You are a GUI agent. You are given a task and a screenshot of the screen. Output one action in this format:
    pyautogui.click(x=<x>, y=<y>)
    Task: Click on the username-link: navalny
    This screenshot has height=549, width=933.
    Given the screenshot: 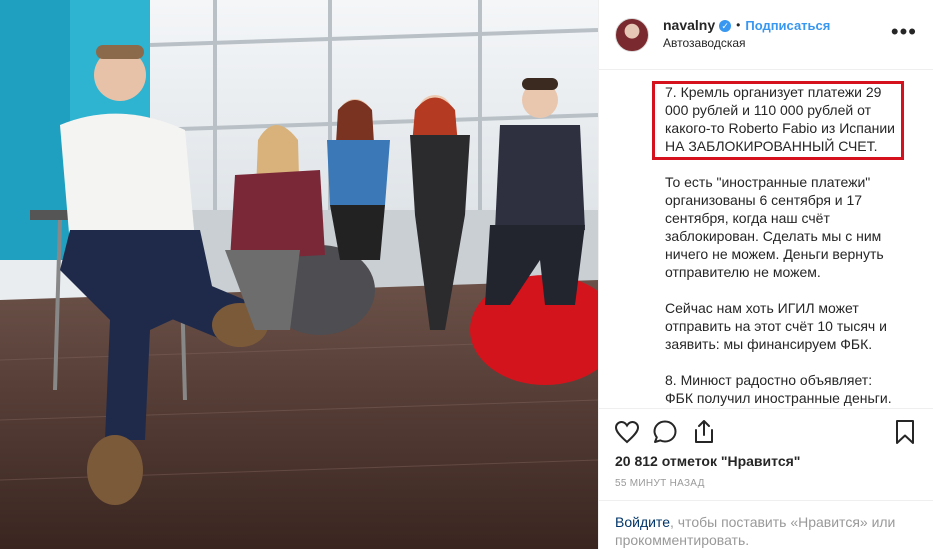 What is the action you would take?
    pyautogui.click(x=689, y=25)
    